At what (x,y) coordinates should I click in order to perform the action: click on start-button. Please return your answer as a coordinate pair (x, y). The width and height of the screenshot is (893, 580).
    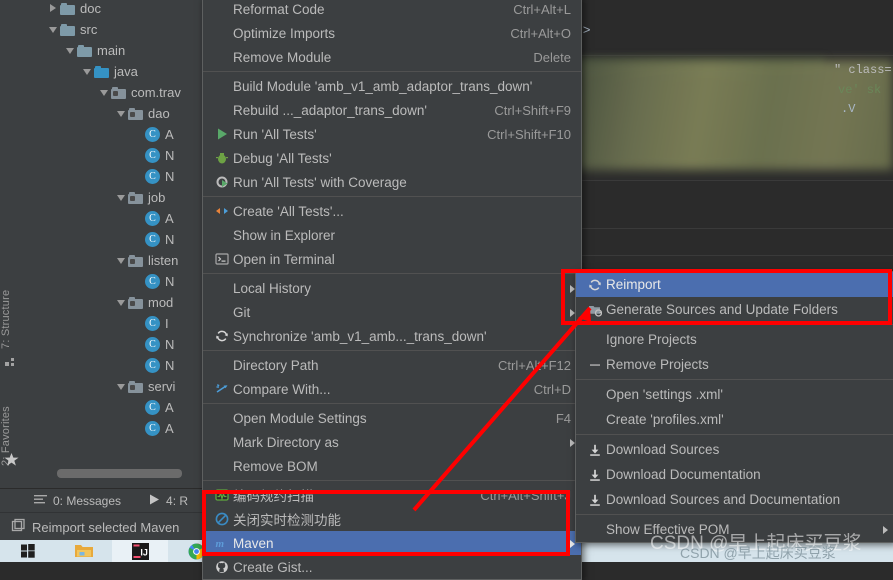
    Looking at the image, I should click on (28, 551).